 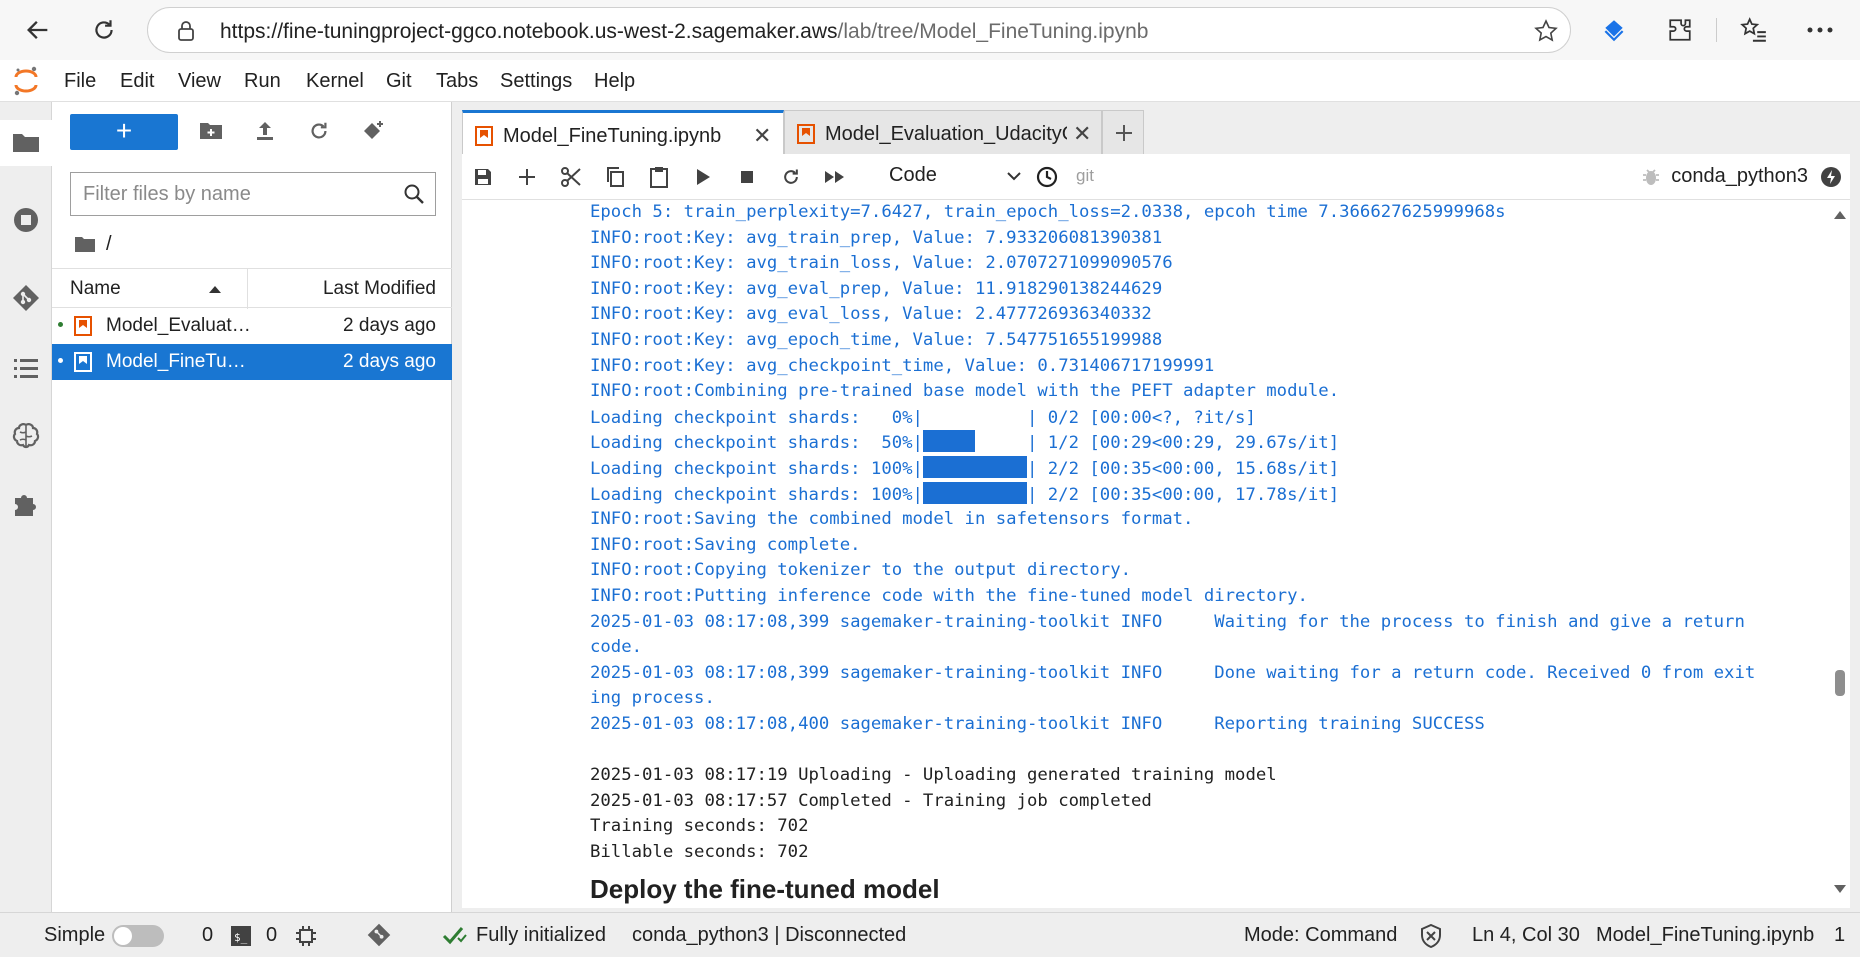 What do you see at coordinates (211, 131) in the screenshot?
I see `new-folder-button` at bounding box center [211, 131].